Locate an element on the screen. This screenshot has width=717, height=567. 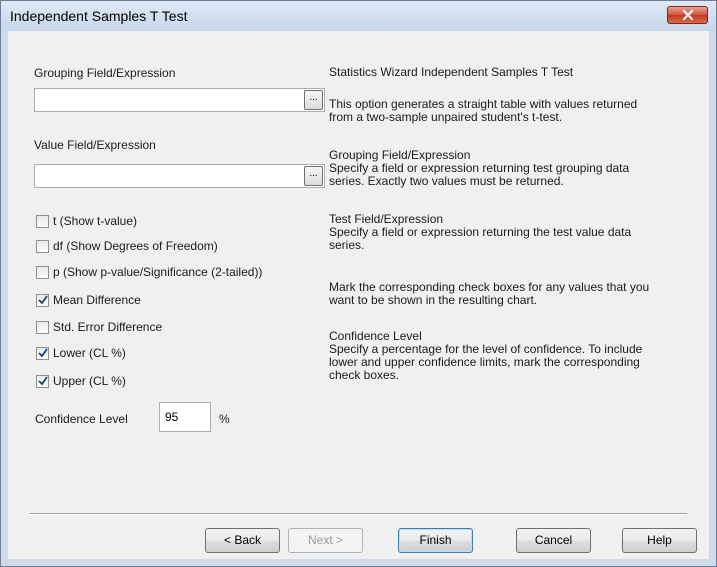
button-separator is located at coordinates (358, 514).